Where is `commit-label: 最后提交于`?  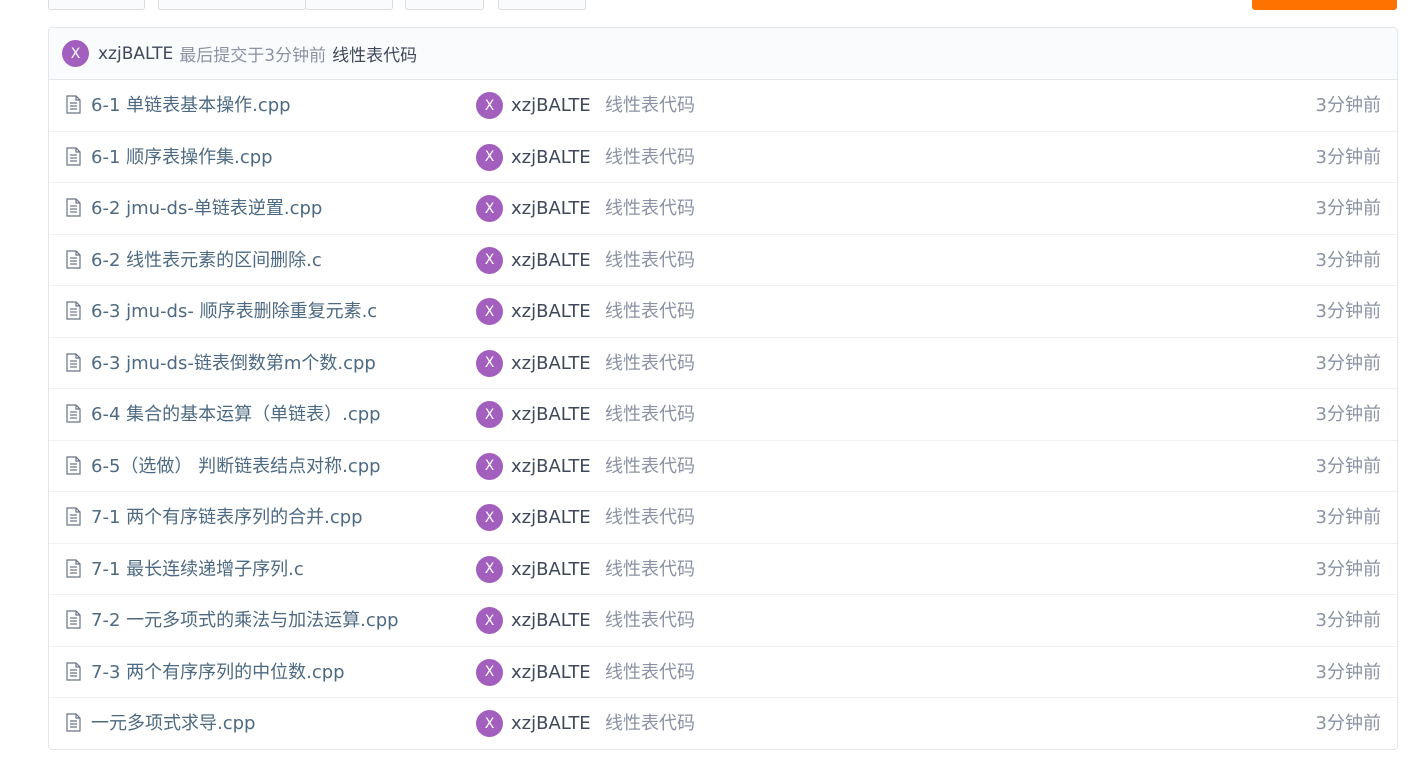 commit-label: 最后提交于 is located at coordinates (222, 56).